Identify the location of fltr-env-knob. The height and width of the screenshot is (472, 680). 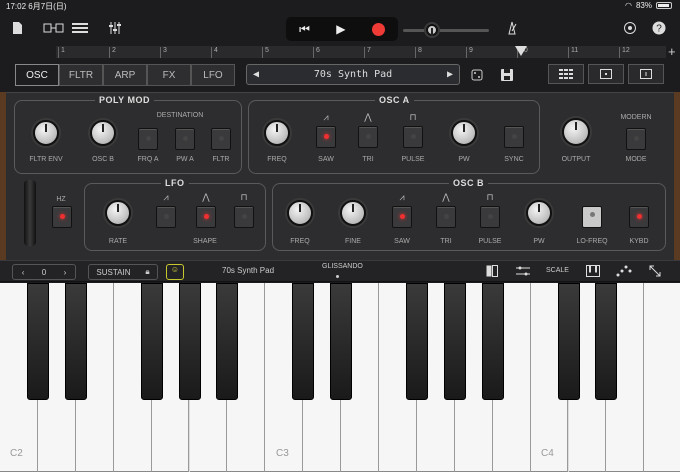
(46, 133).